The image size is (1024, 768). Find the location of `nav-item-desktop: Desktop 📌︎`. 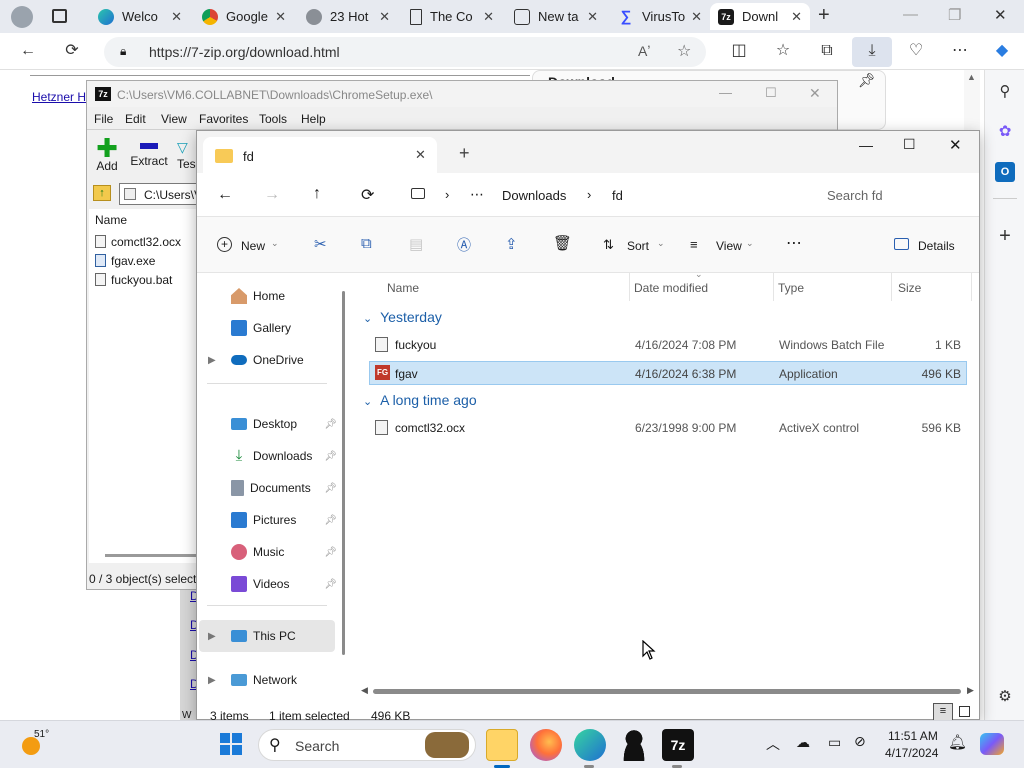

nav-item-desktop: Desktop 📌︎ is located at coordinates (272, 424).